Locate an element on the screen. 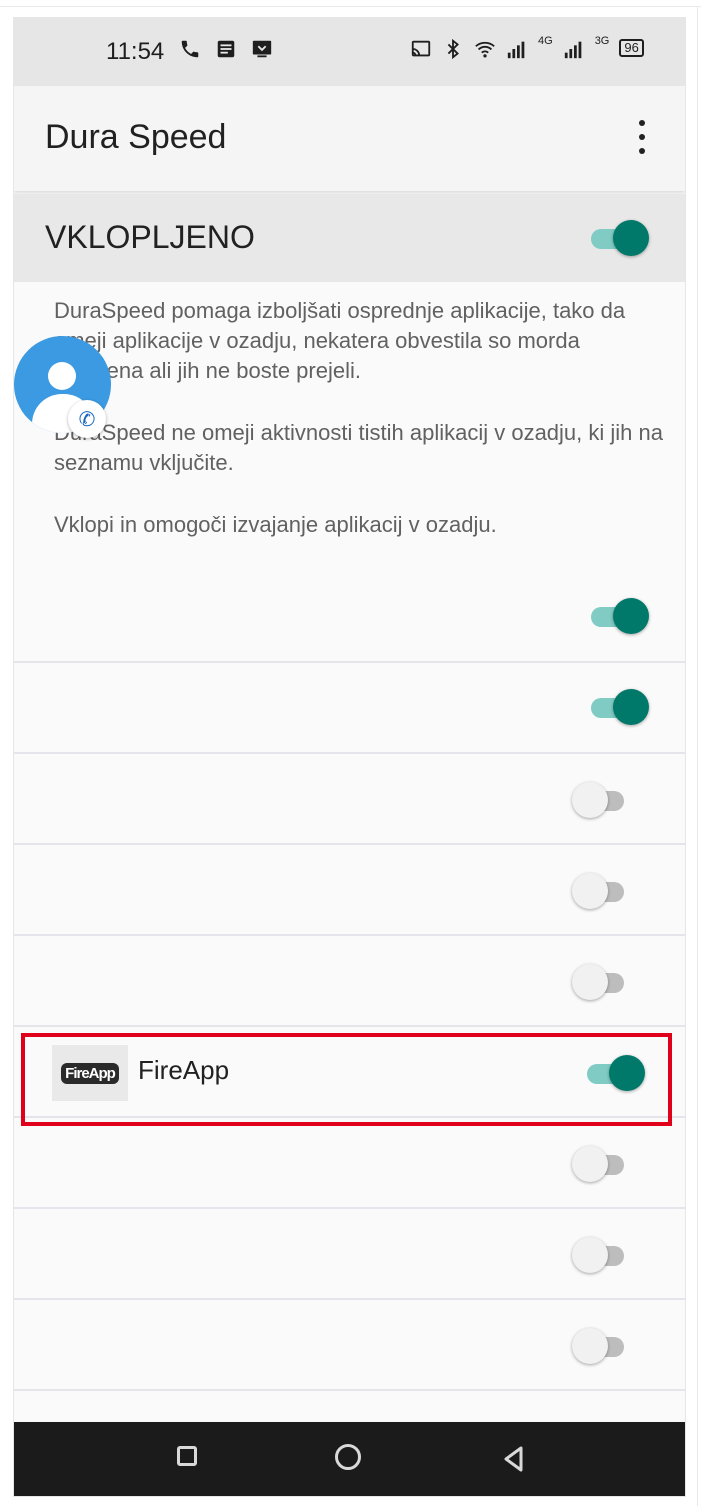 This screenshot has height=1512, width=701. frame-top-border is located at coordinates (350, 6).